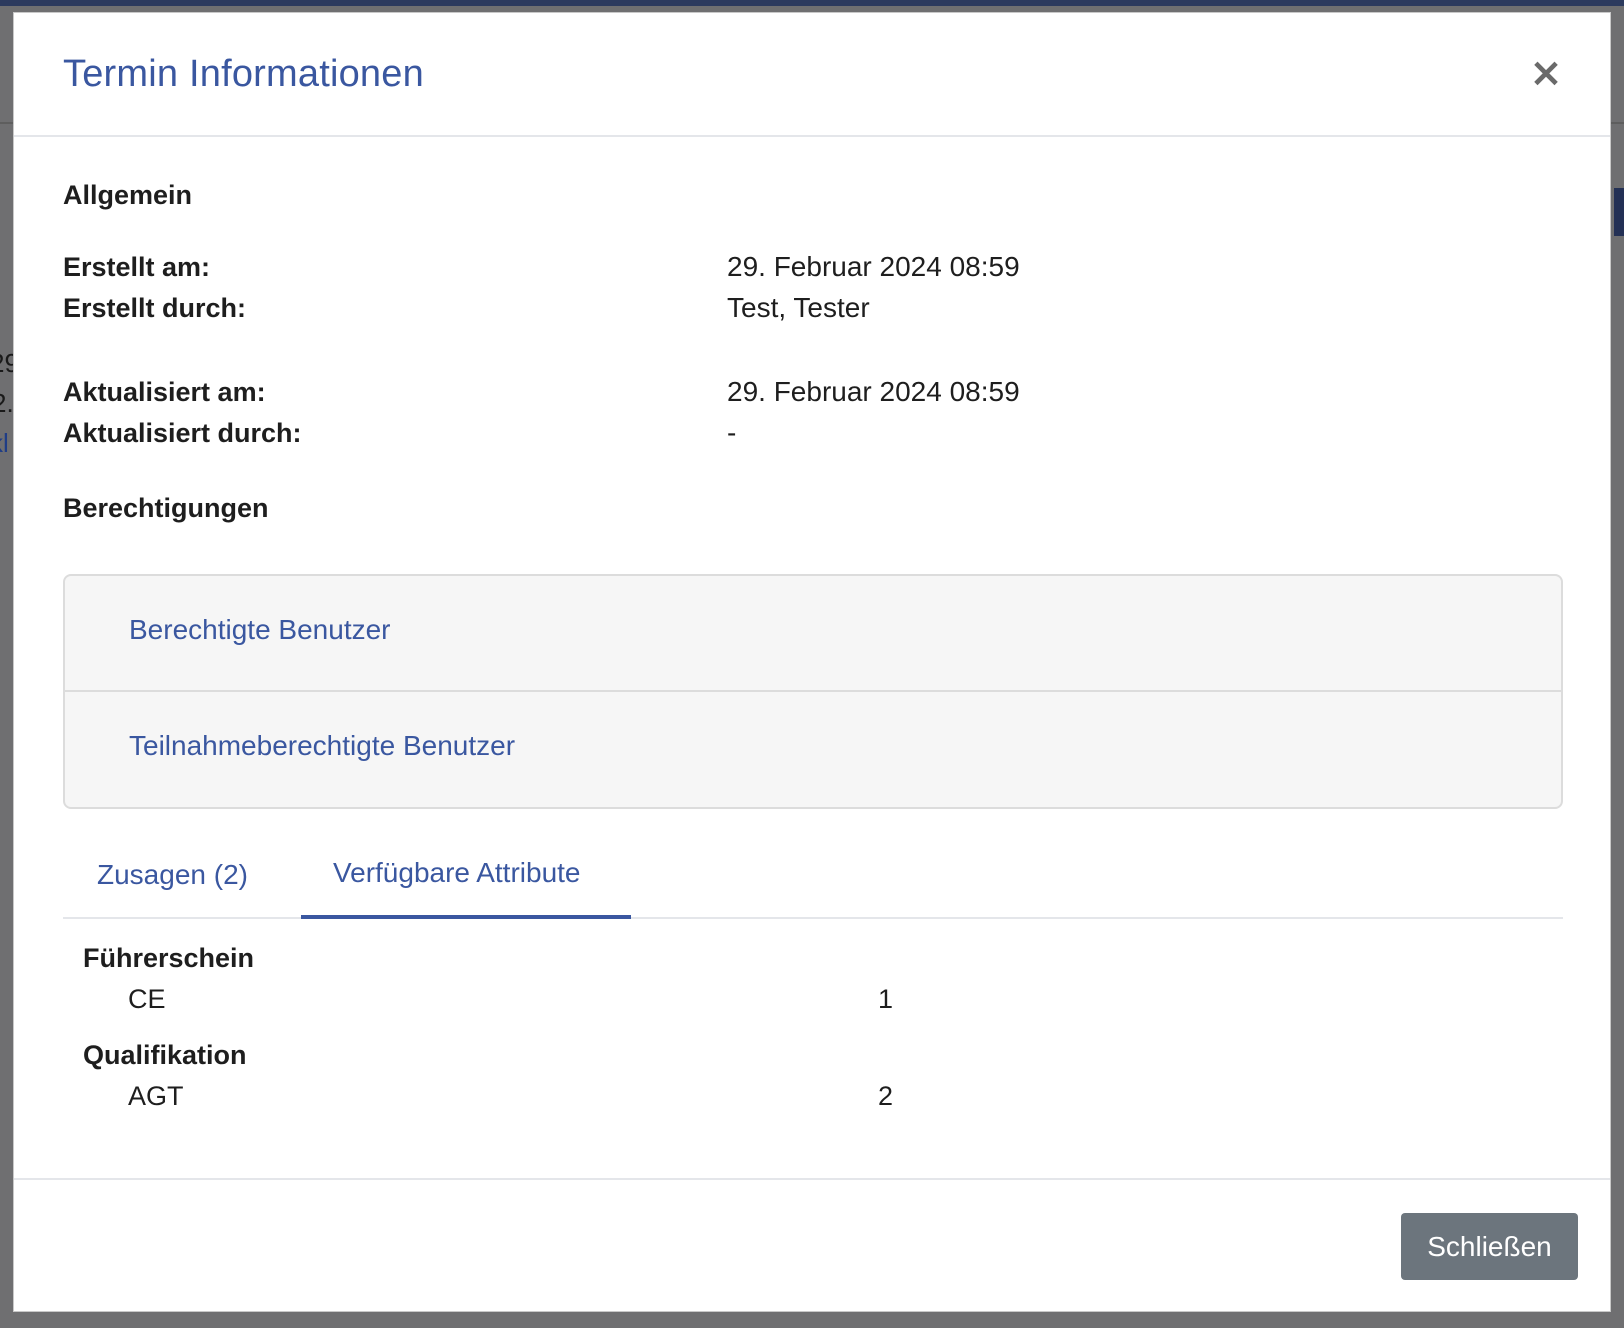 The width and height of the screenshot is (1624, 1328). Describe the element at coordinates (155, 308) in the screenshot. I see `created-by-label: Erstellt durch:` at that location.